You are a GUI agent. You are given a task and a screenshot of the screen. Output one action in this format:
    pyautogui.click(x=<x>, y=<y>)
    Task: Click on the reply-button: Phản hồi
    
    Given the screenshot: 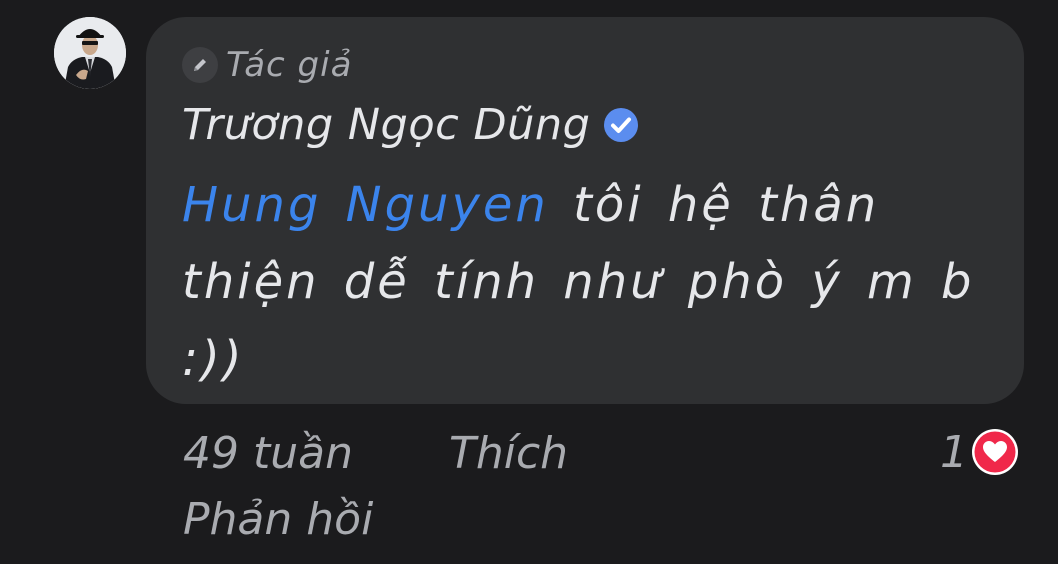 What is the action you would take?
    pyautogui.click(x=278, y=520)
    